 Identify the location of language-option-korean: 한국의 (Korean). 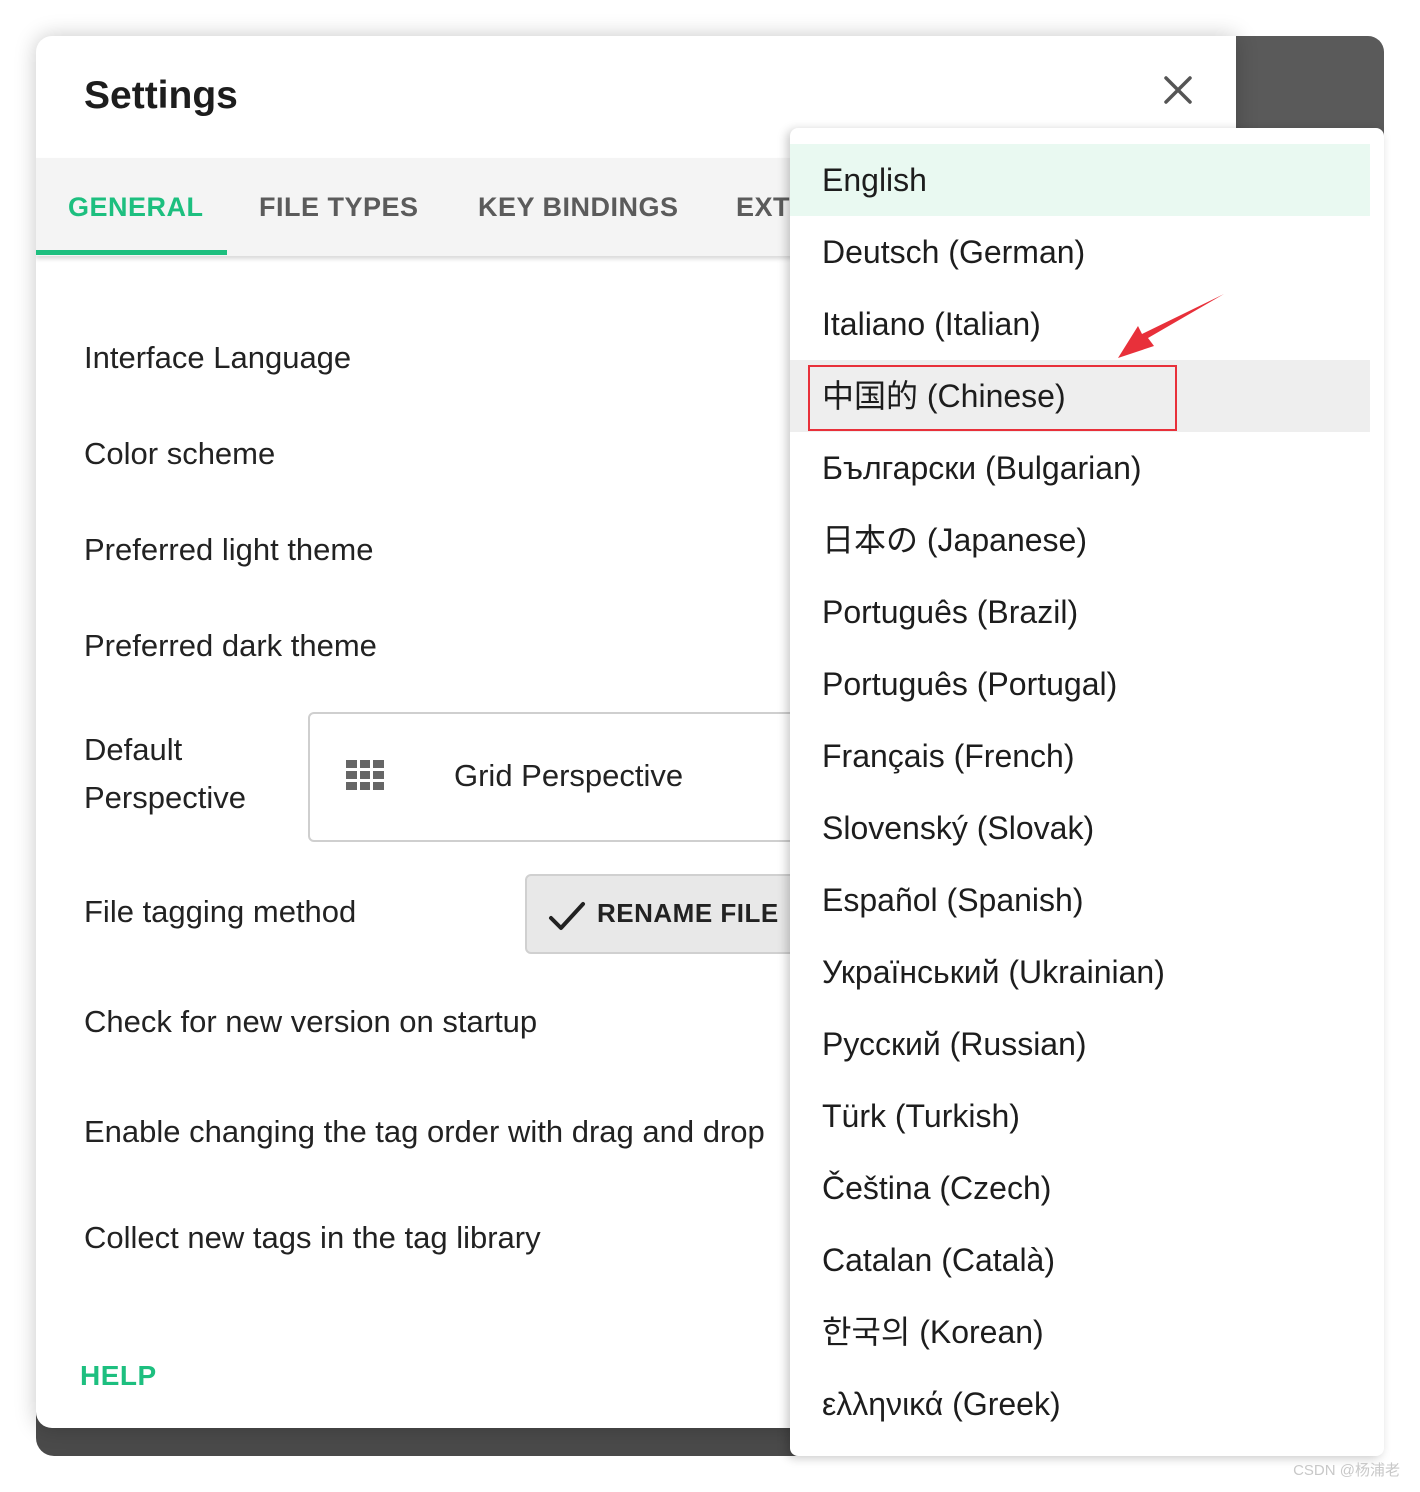
(1080, 1332).